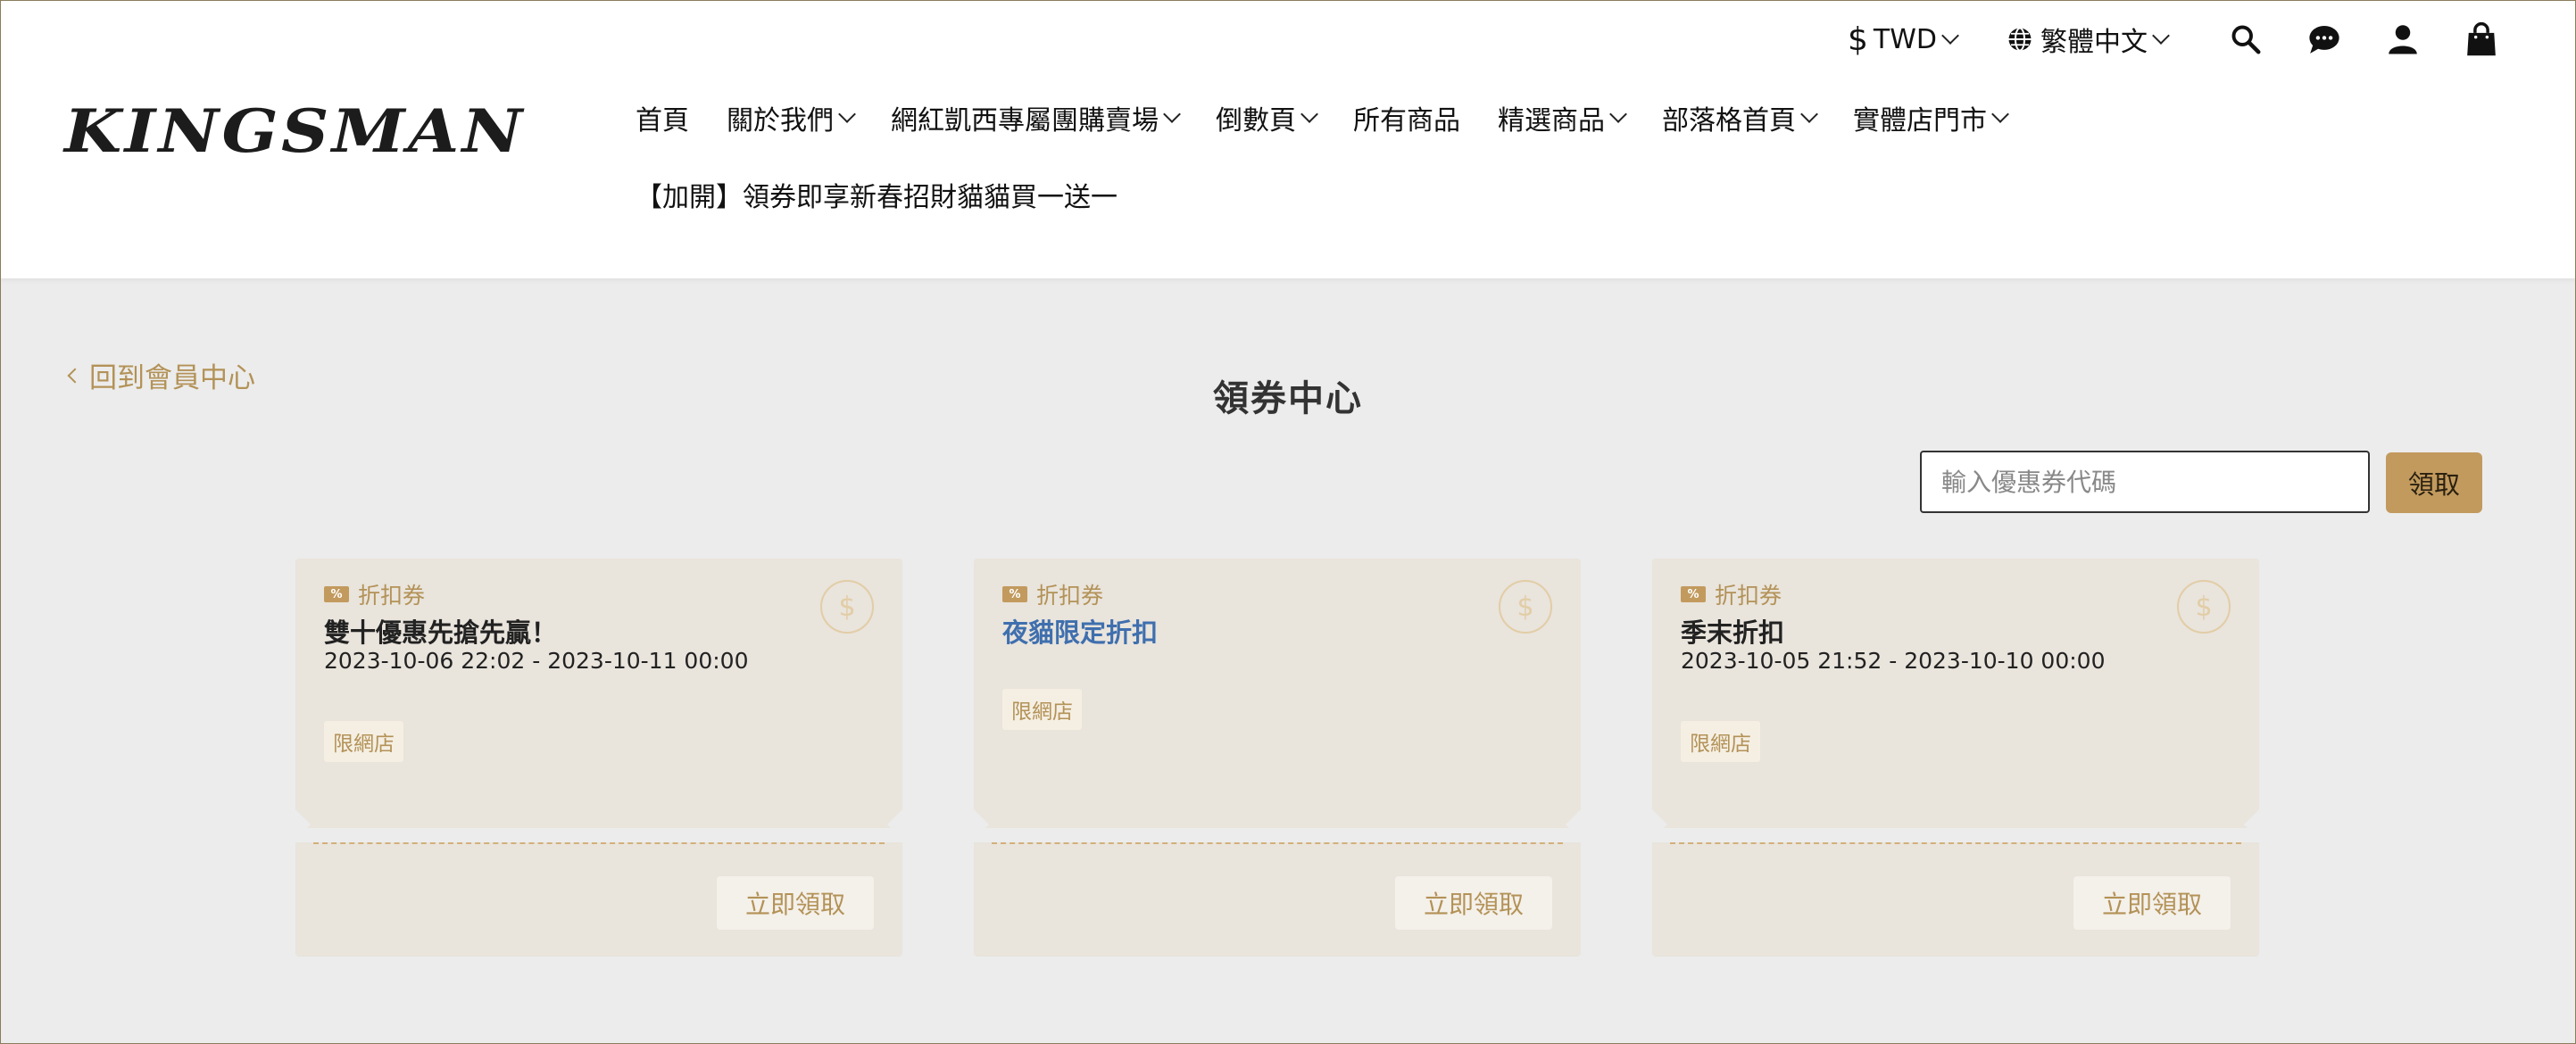  I want to click on nav-item-blog: 部落格首頁, so click(1740, 117).